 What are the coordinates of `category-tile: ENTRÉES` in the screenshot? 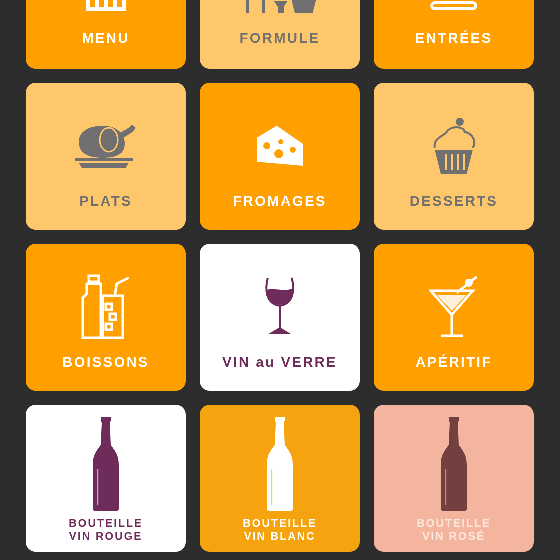 It's located at (454, 34).